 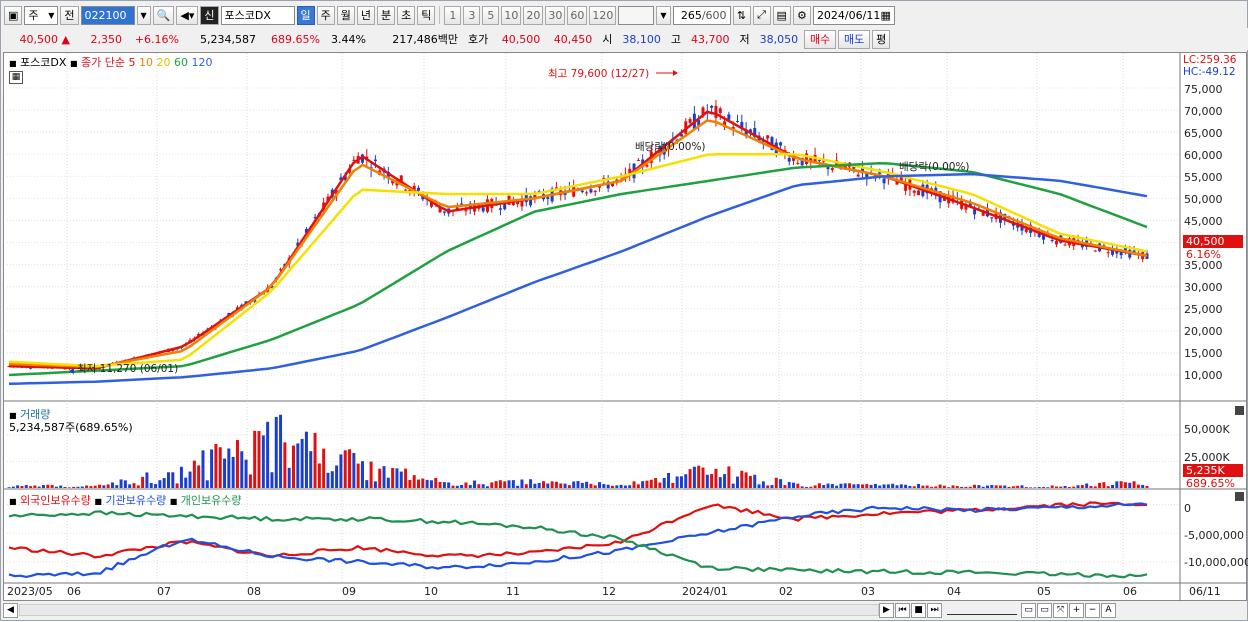 I want to click on prev-button: 전, so click(x=69, y=15).